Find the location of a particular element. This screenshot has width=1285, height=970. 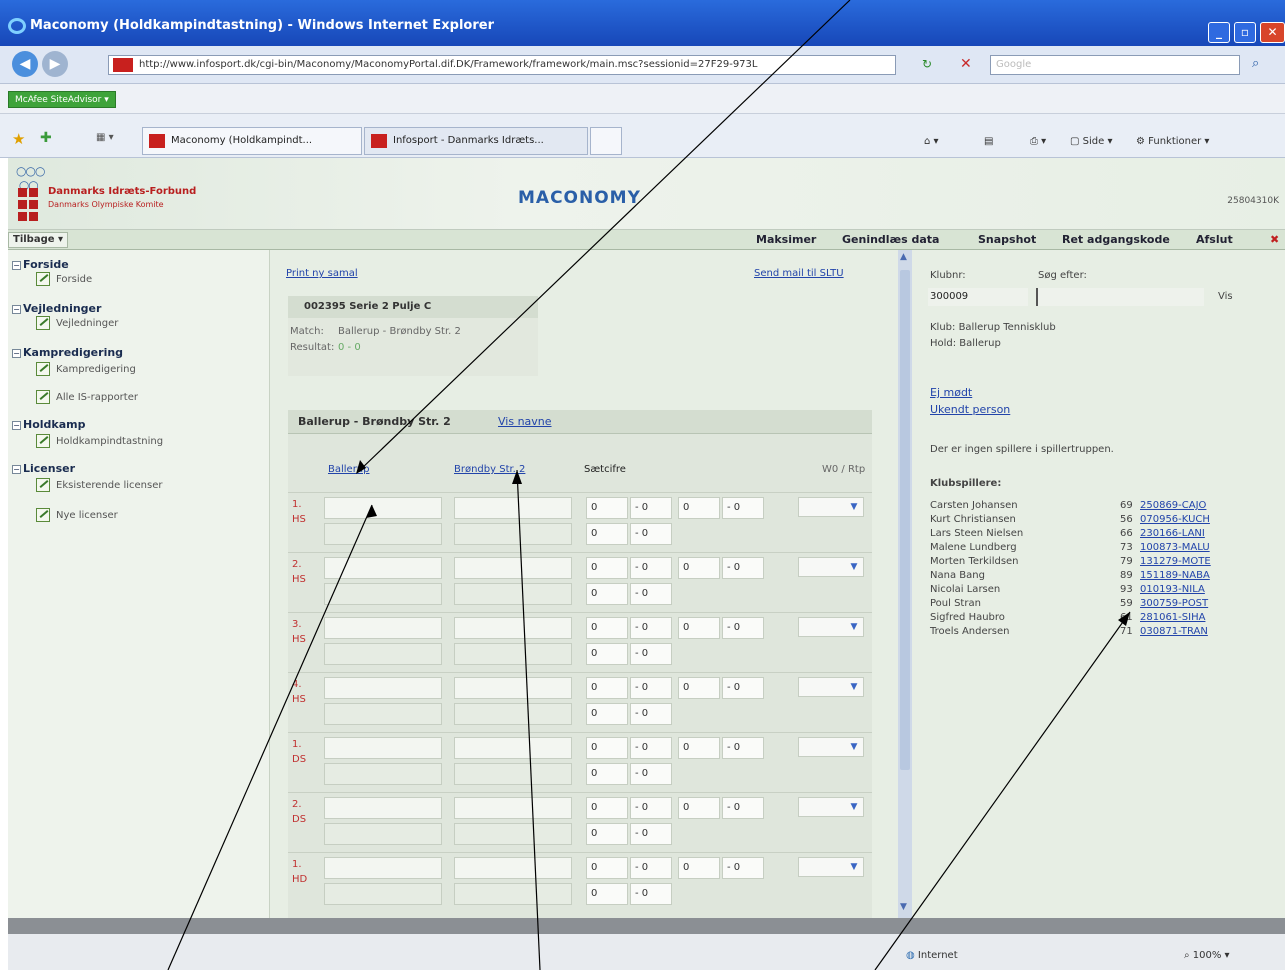

nav-item-vejledninger: Vejledninger is located at coordinates (77, 323).